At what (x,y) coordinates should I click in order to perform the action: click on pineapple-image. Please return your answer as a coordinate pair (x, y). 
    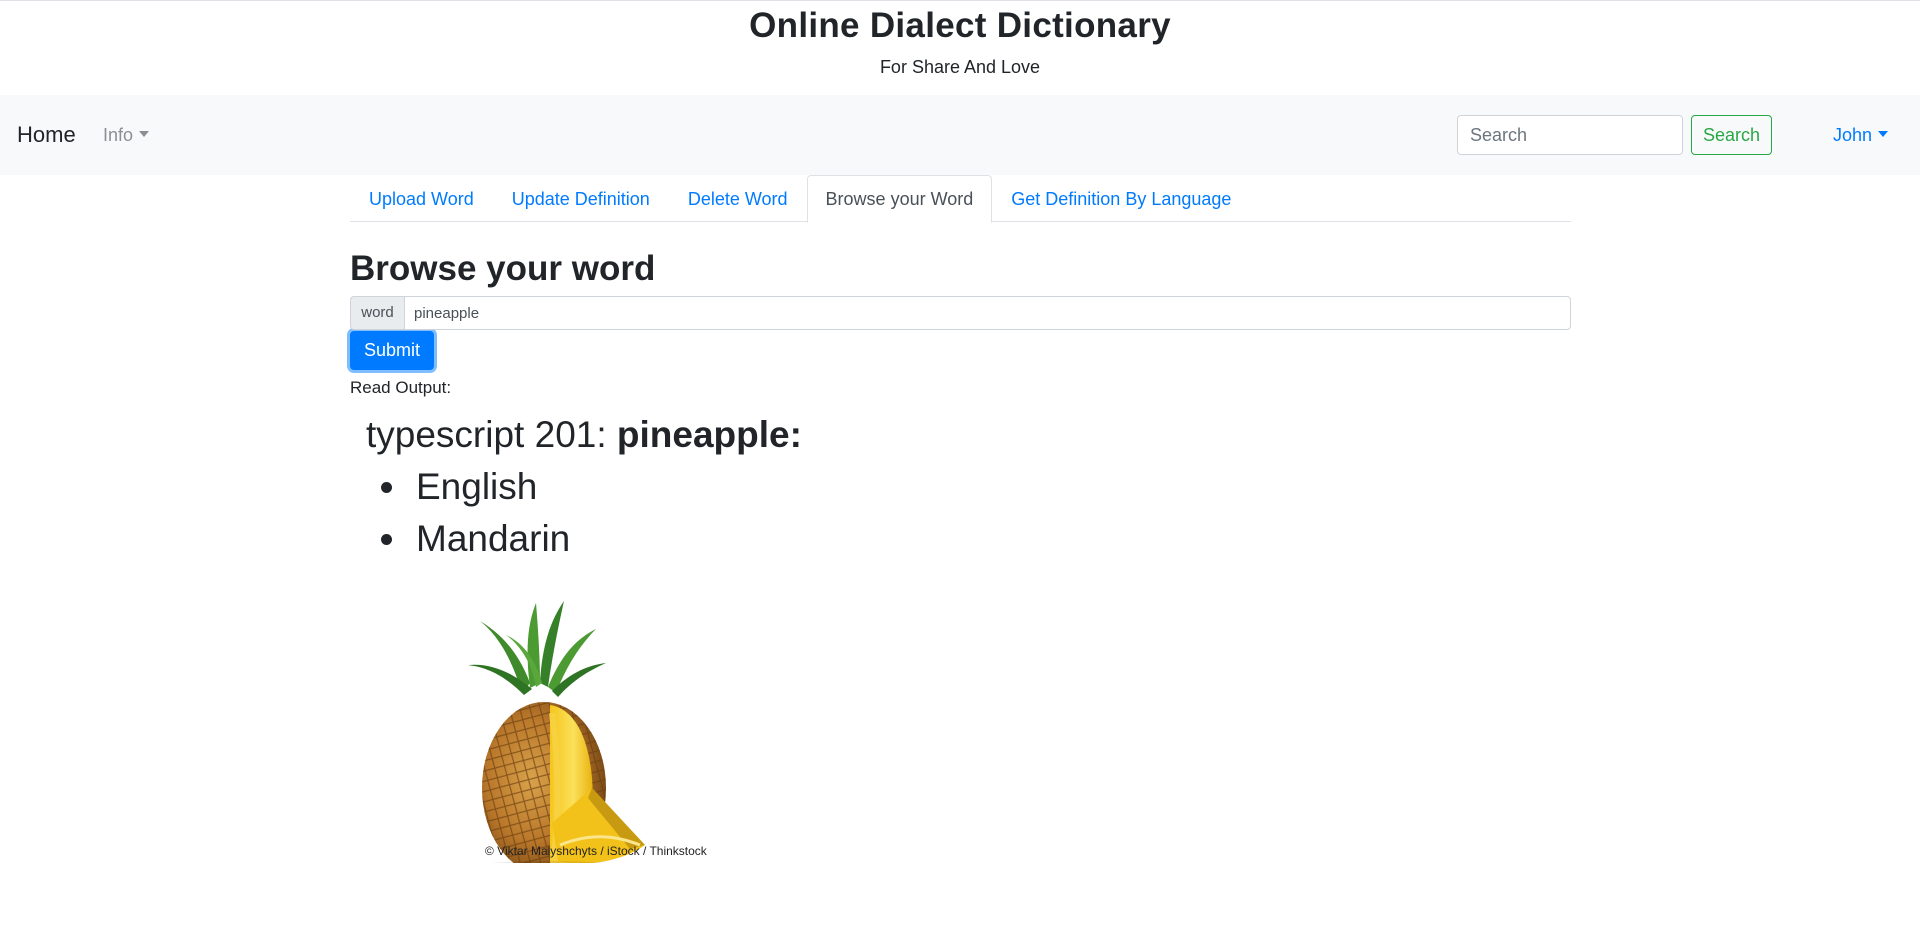
    Looking at the image, I should click on (580, 730).